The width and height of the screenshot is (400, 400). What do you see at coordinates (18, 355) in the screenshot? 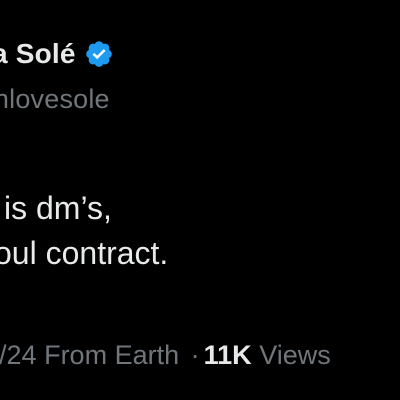
I see `tweet-date: 3/24` at bounding box center [18, 355].